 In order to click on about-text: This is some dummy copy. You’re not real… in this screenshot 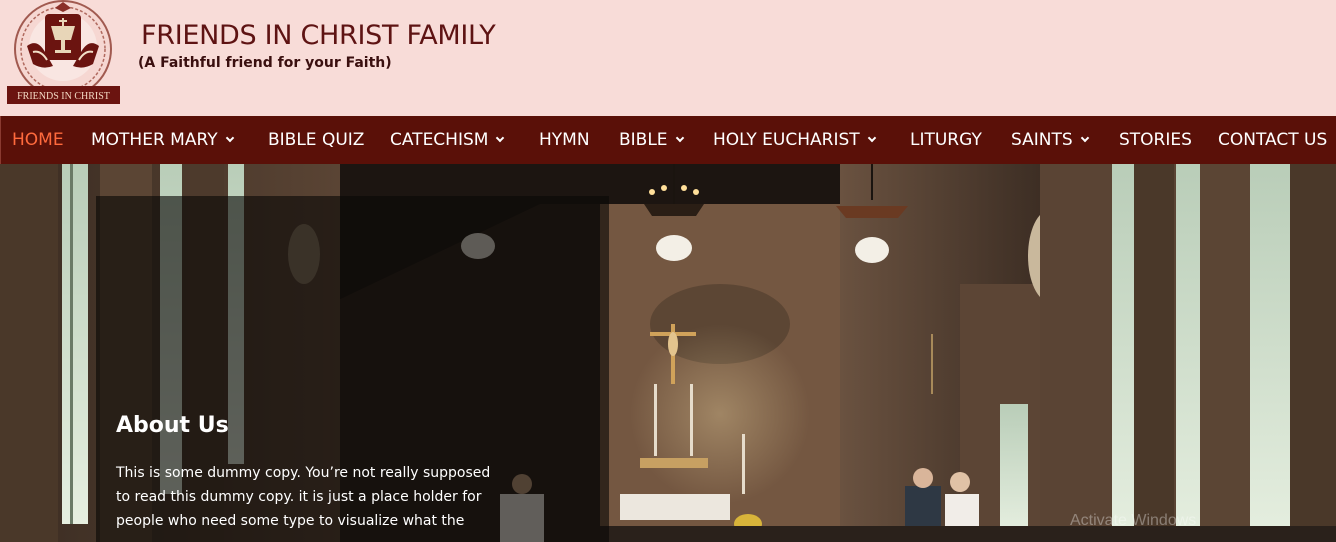, I will do `click(316, 497)`.